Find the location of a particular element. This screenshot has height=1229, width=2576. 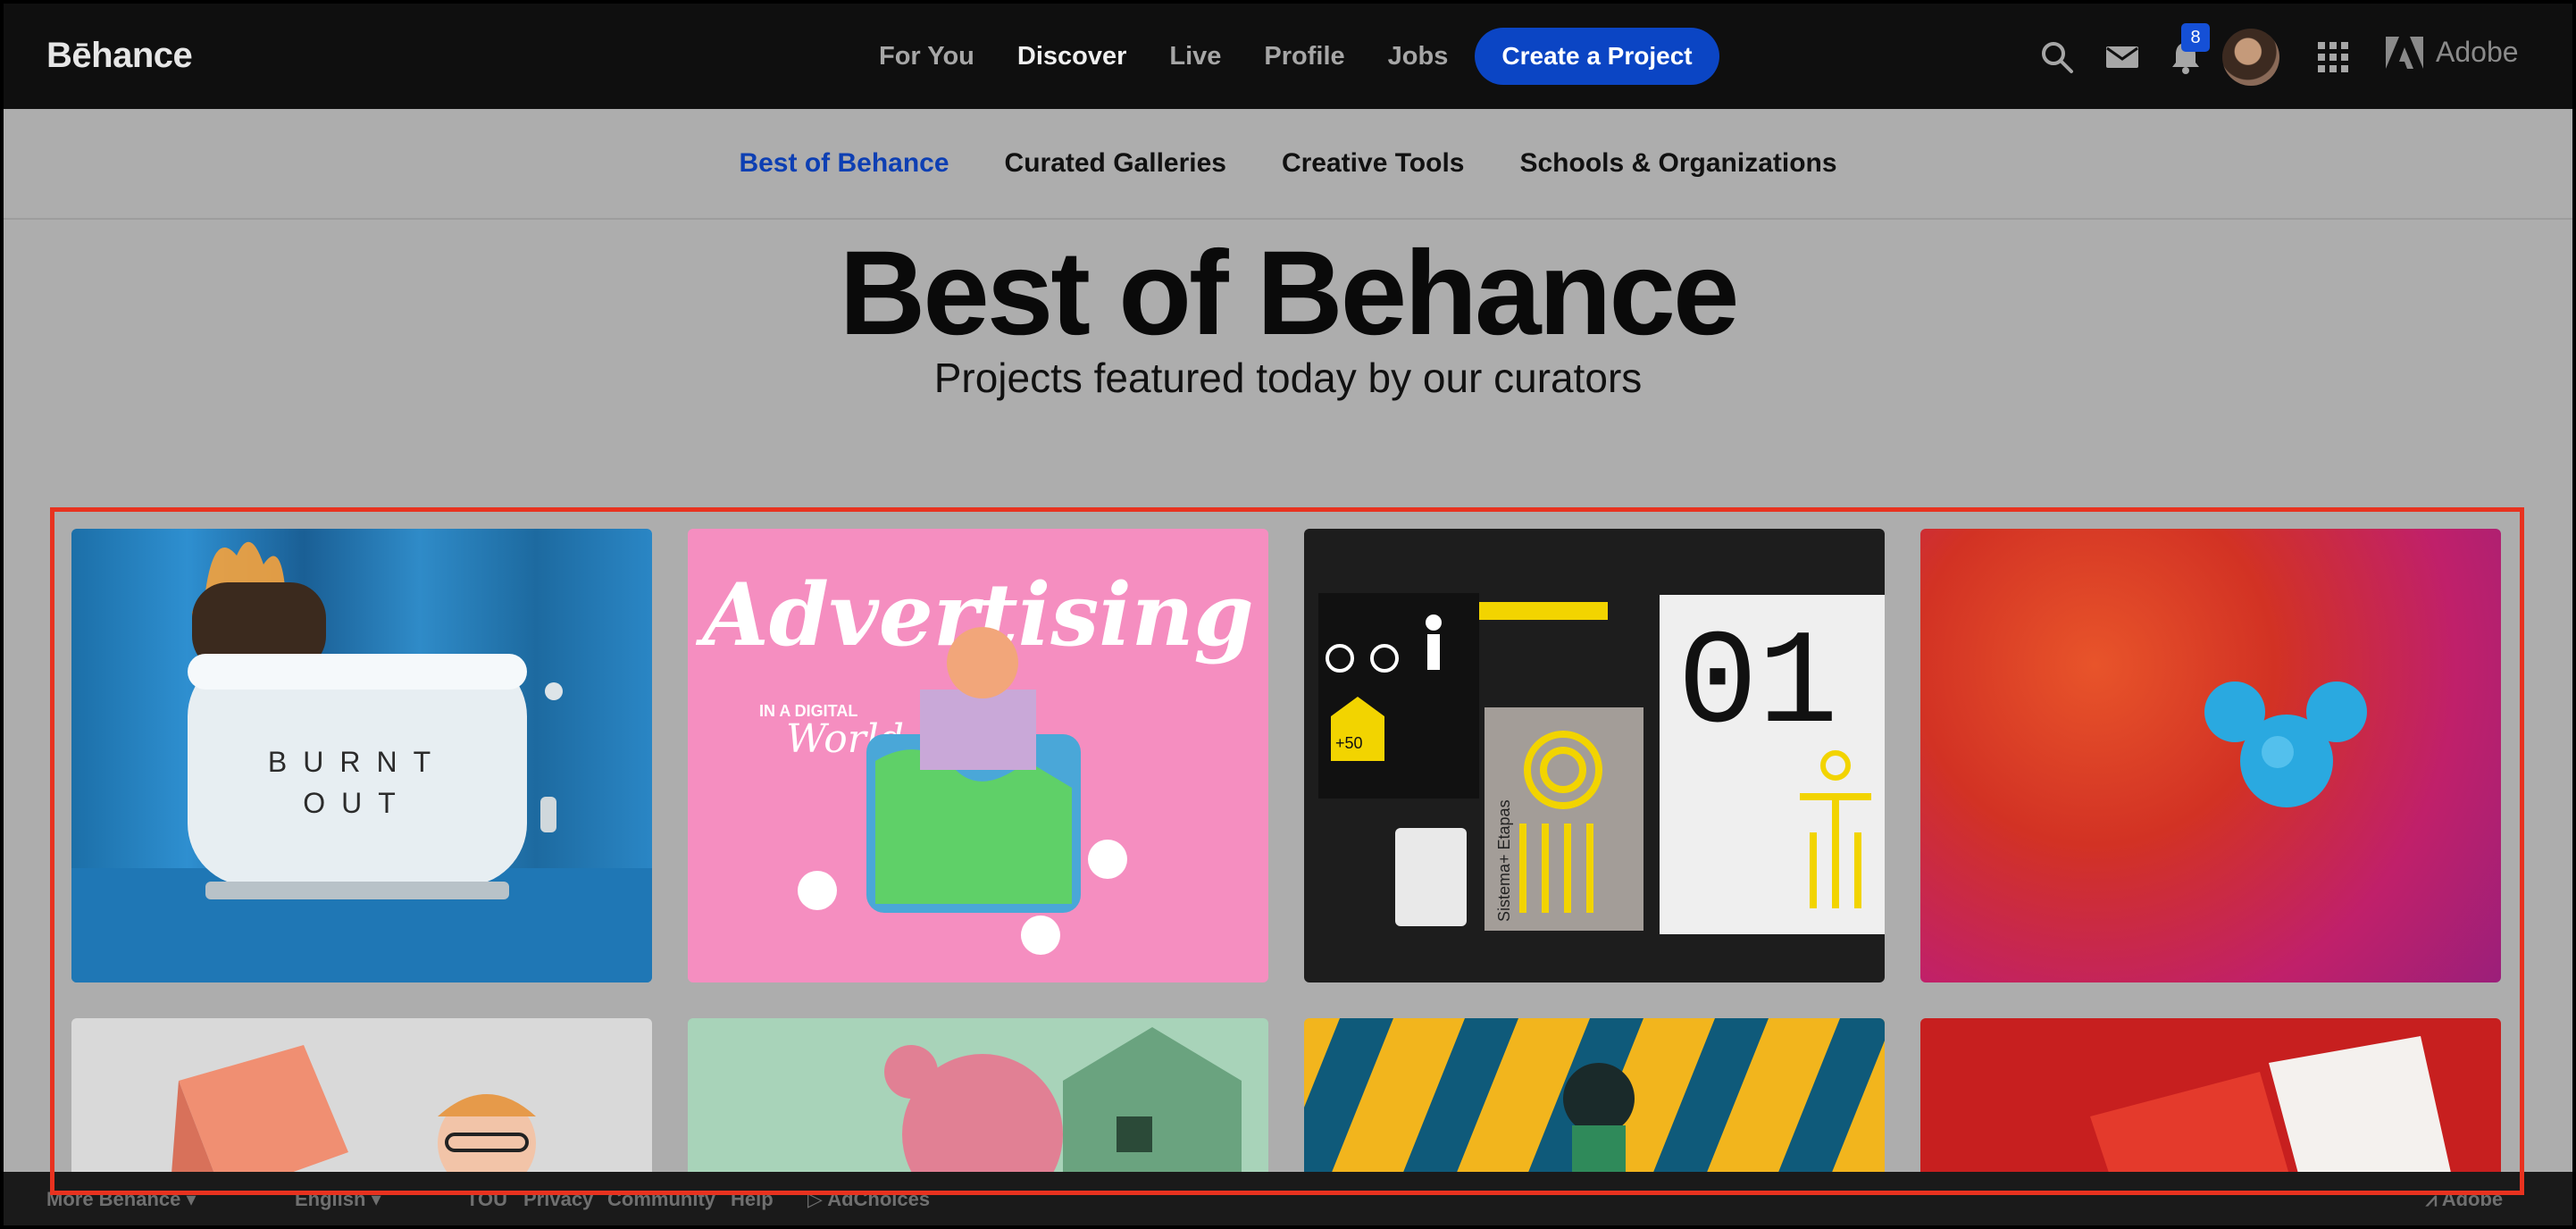

footer-adobe-label: Adobe is located at coordinates (2472, 1199).